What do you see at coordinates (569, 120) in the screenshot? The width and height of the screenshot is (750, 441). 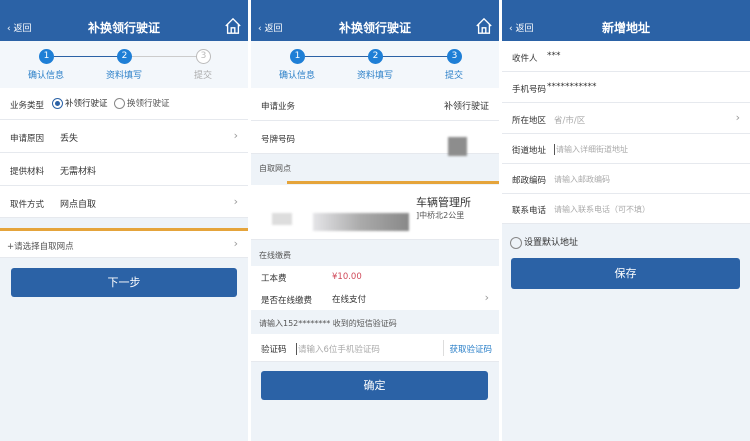 I see `region-select: 省/市/区` at bounding box center [569, 120].